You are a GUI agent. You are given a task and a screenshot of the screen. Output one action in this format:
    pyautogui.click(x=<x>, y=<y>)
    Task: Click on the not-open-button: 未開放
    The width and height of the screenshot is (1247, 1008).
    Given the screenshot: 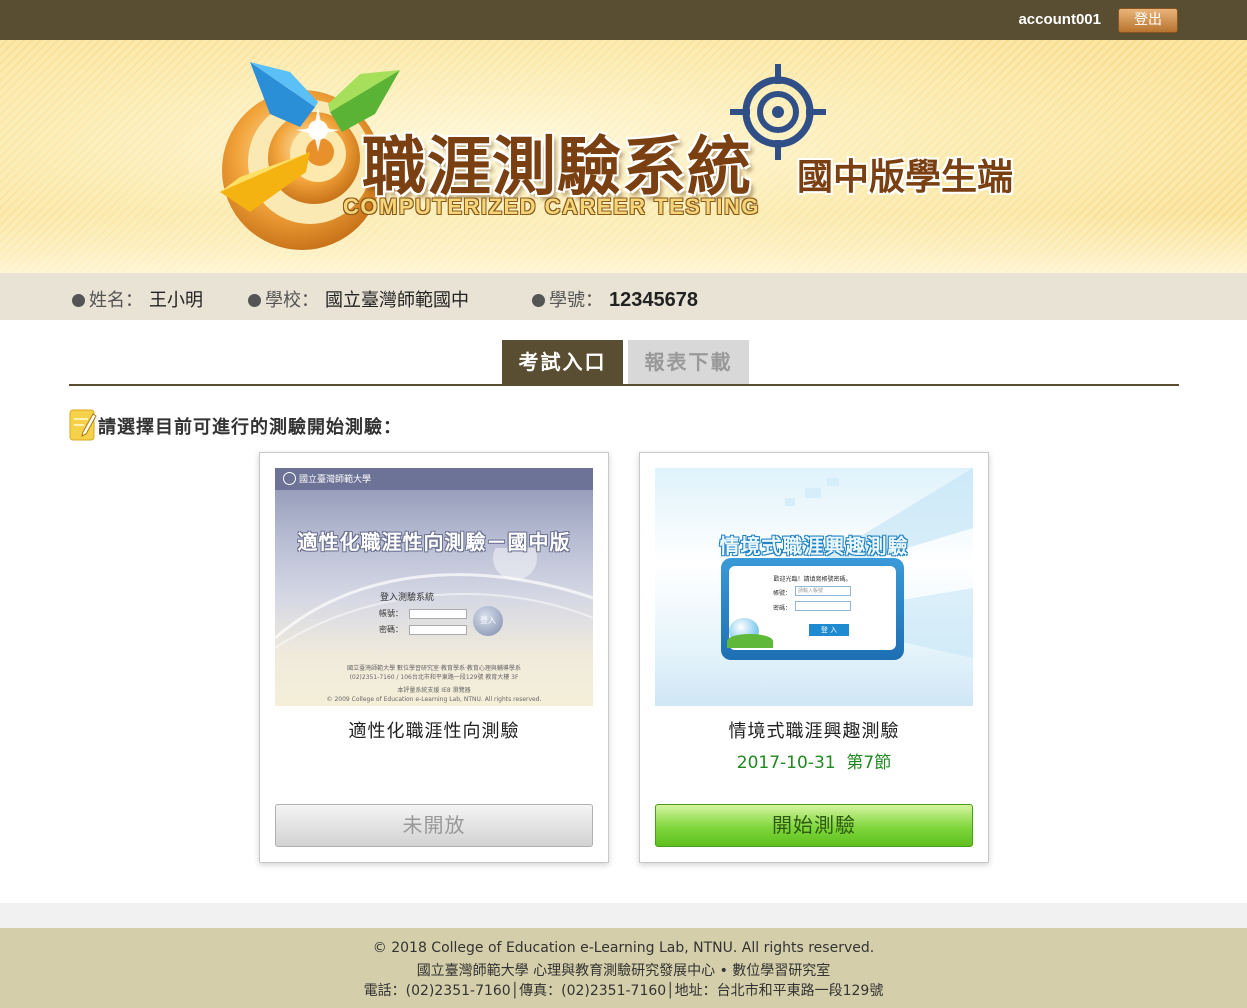 What is the action you would take?
    pyautogui.click(x=434, y=825)
    